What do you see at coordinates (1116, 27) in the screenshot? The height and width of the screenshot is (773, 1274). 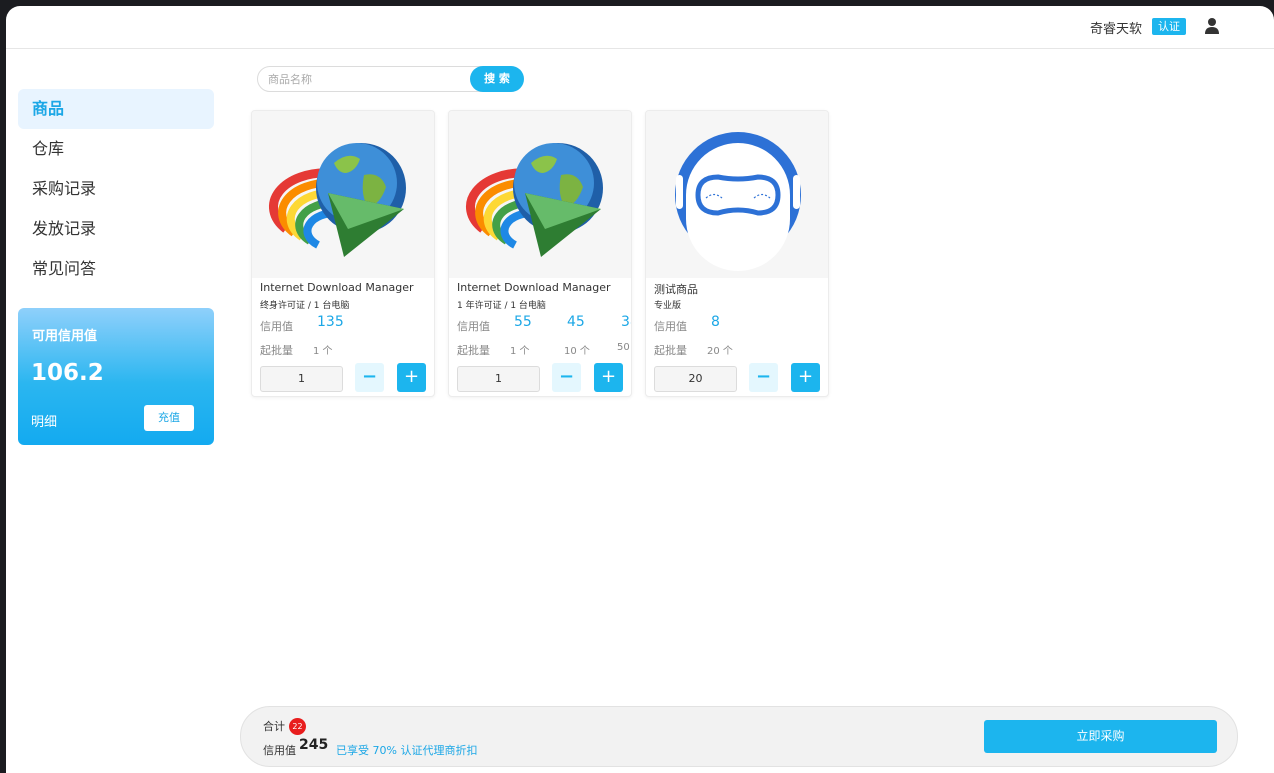 I see `company-name: 奇睿天软` at bounding box center [1116, 27].